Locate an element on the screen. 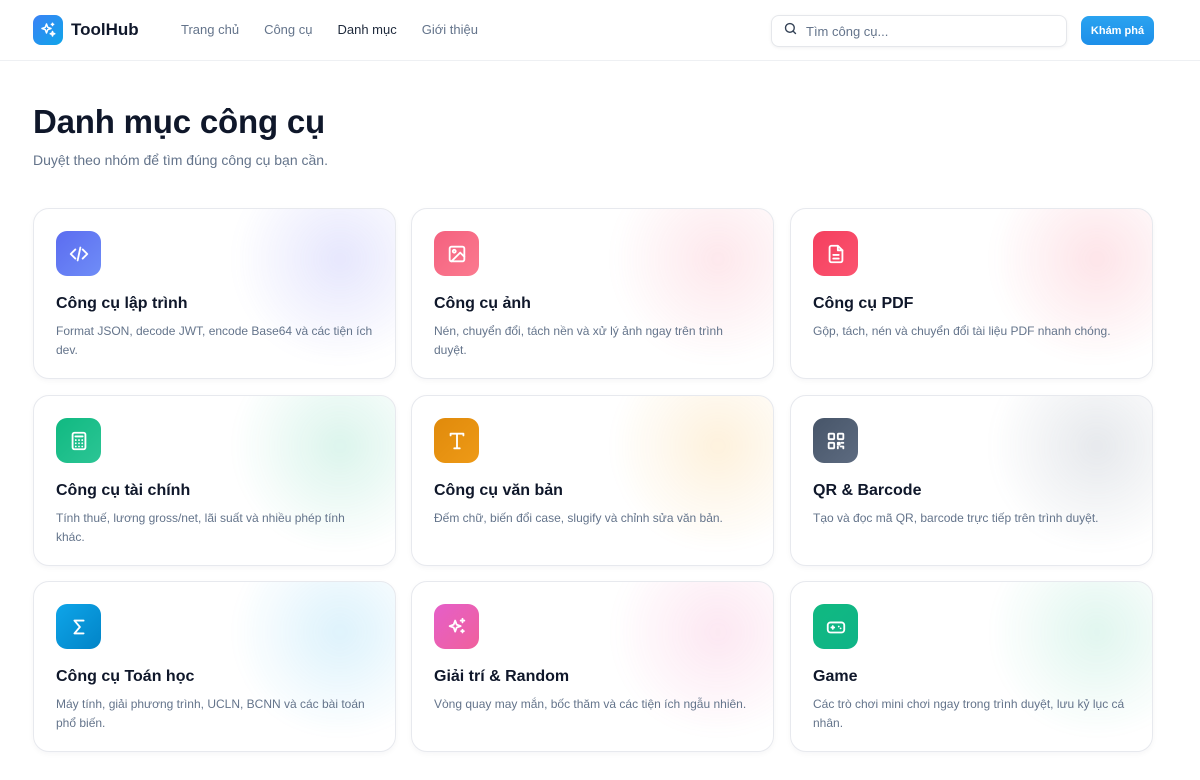  explore-button: Khám phá is located at coordinates (1117, 30).